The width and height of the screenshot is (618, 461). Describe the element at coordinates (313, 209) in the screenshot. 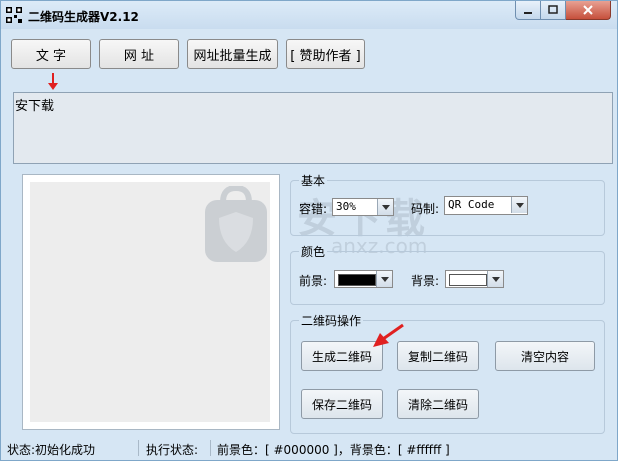

I see `error-level-label: 容错:` at that location.